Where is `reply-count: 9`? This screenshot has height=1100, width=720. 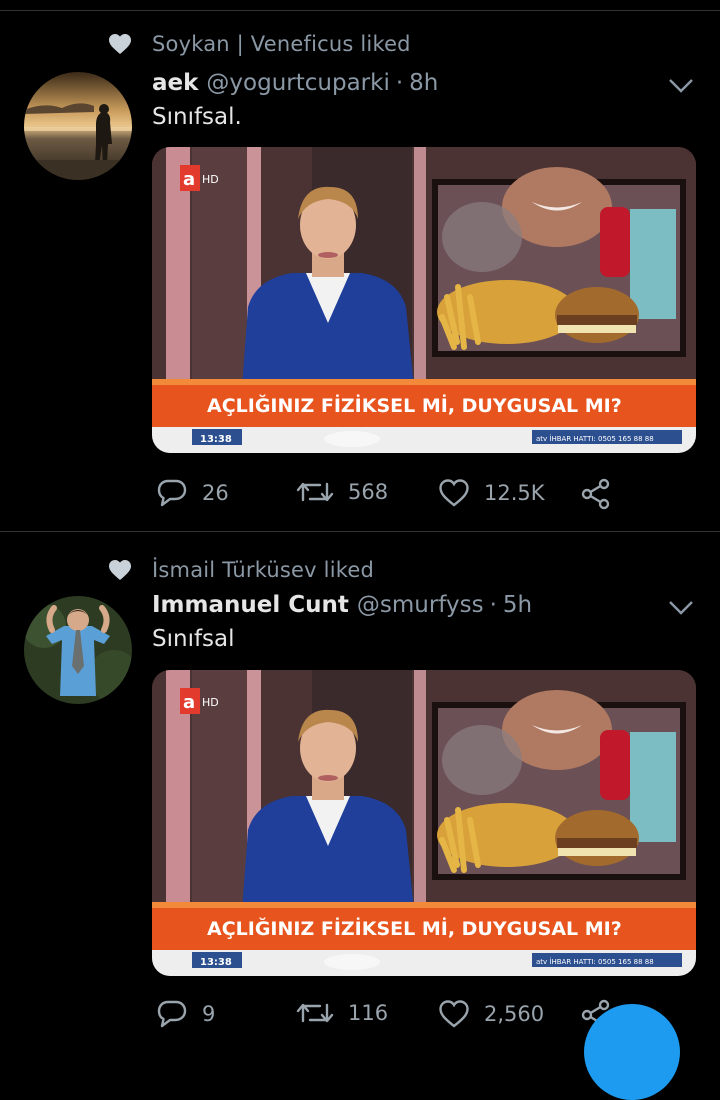 reply-count: 9 is located at coordinates (209, 1014).